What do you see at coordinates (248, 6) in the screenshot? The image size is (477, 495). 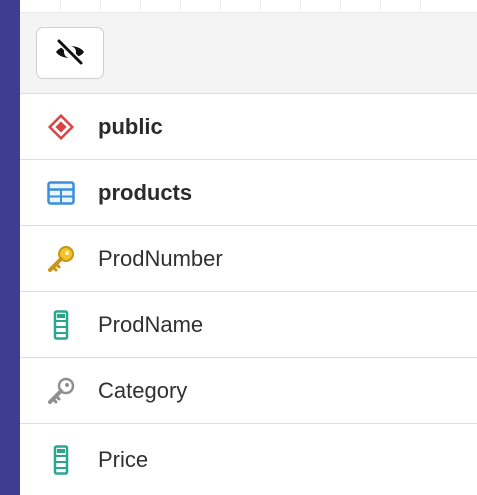 I see `top-ruler` at bounding box center [248, 6].